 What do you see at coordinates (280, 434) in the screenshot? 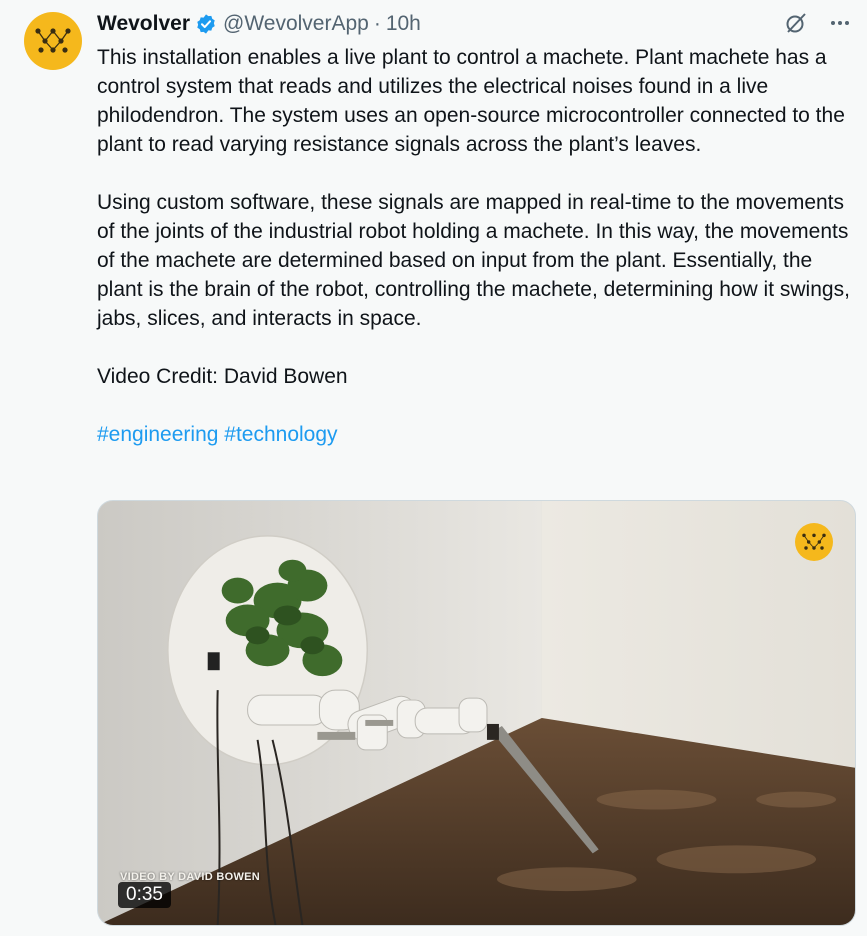
I see `hashtag-link: #technology` at bounding box center [280, 434].